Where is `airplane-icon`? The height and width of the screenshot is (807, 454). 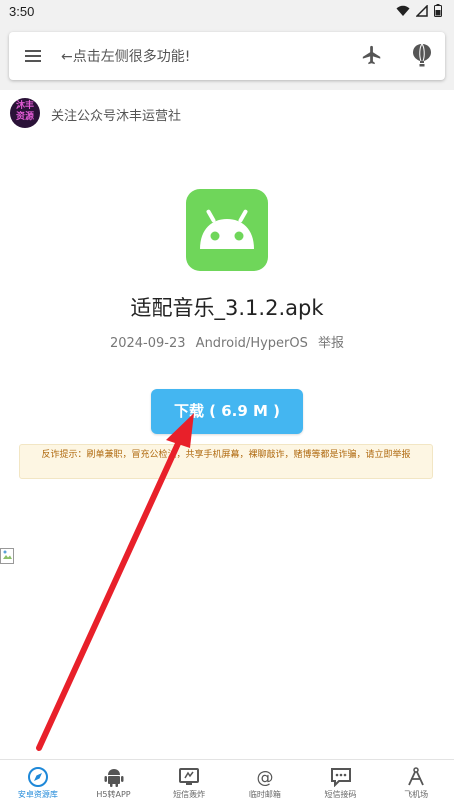
airplane-icon is located at coordinates (372, 55).